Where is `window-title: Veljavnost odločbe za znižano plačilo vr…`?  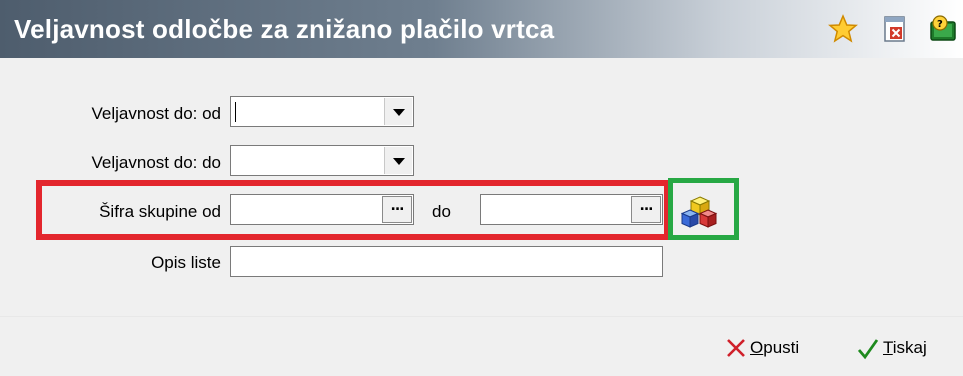 window-title: Veljavnost odločbe za znižano plačilo vr… is located at coordinates (284, 29).